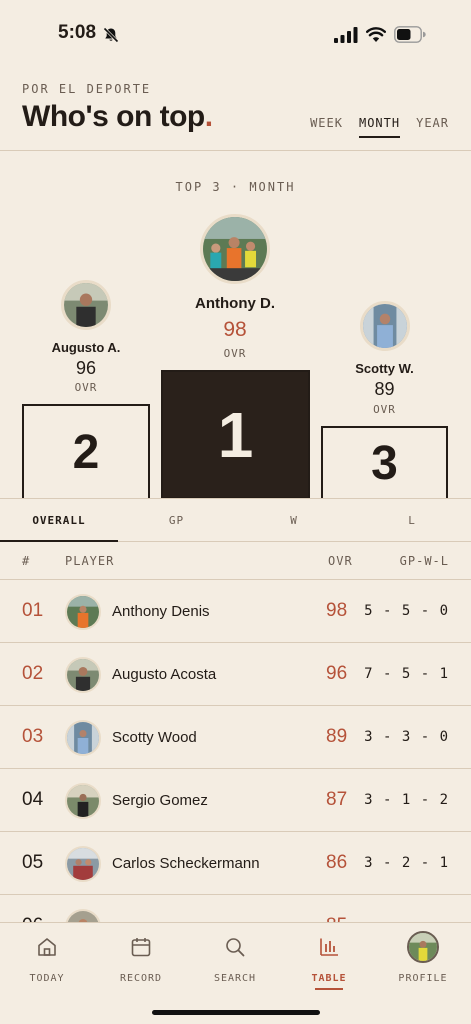  I want to click on podium-second-score: 96, so click(86, 368).